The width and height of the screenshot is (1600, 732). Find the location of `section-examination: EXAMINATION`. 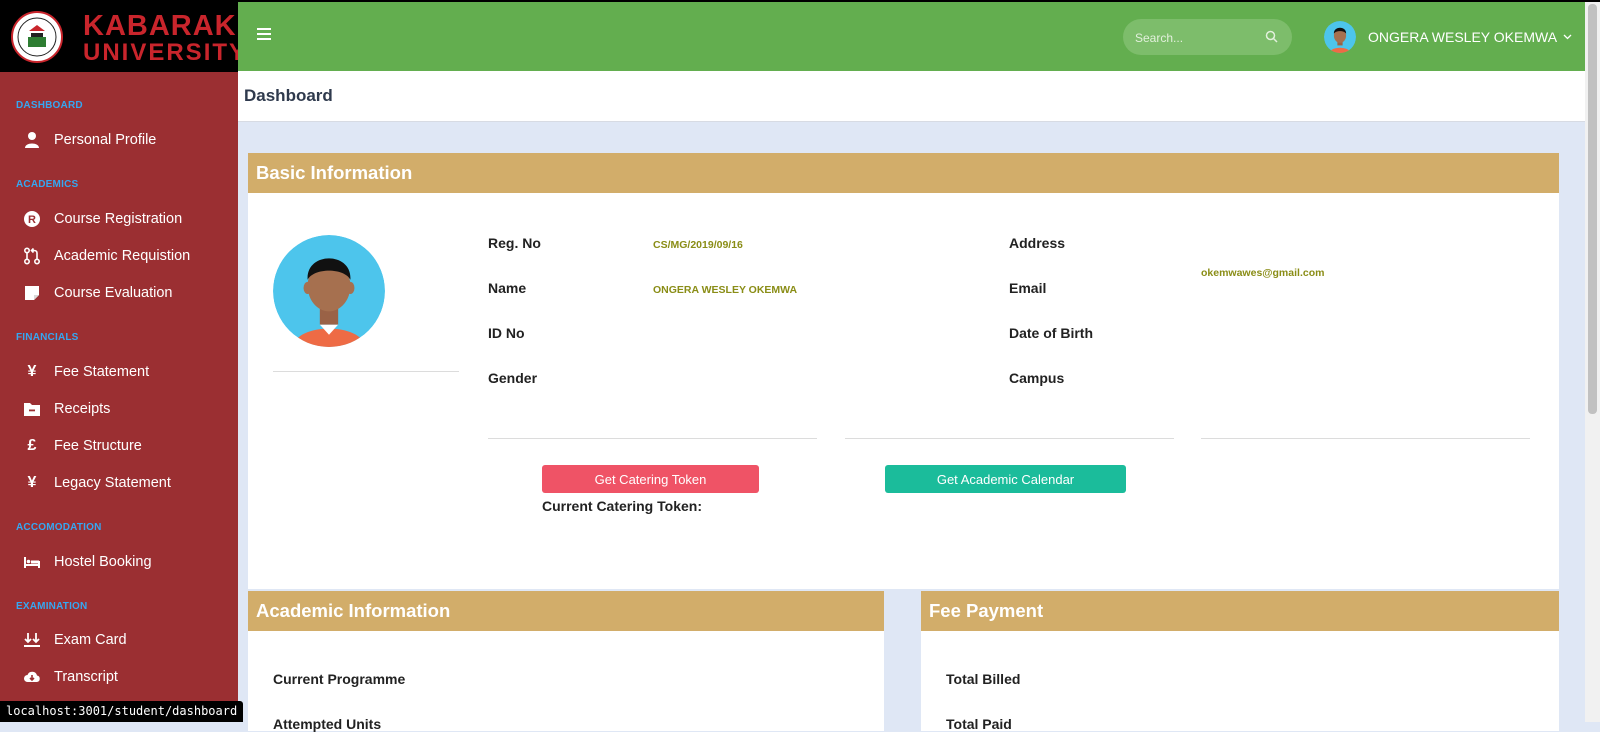

section-examination: EXAMINATION is located at coordinates (52, 606).